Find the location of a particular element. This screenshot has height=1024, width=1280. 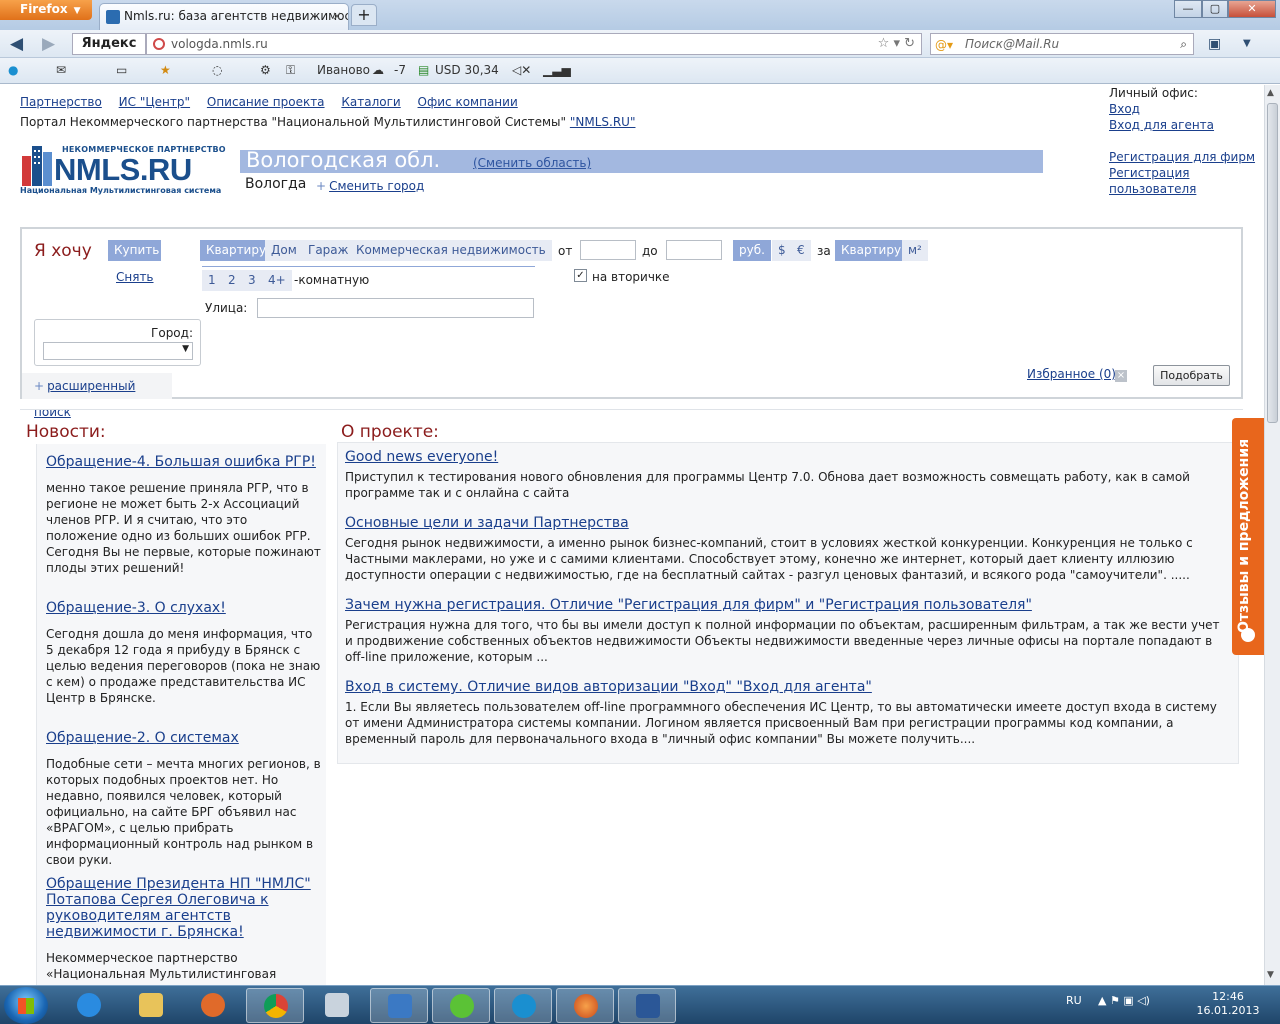

change-city: + Сменить город is located at coordinates (370, 186).